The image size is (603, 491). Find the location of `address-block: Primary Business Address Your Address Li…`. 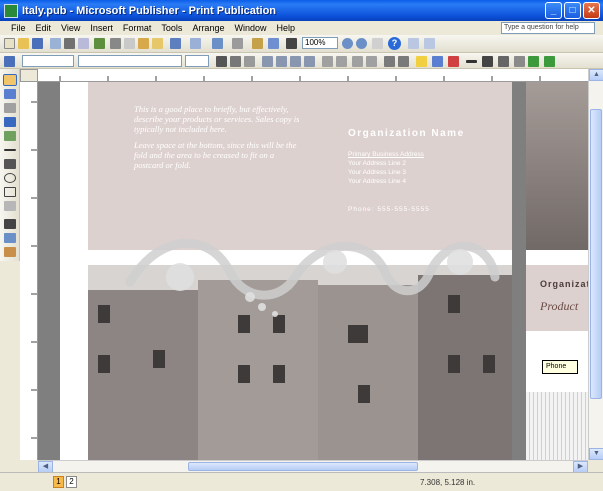

address-block: Primary Business Address Your Address Li… is located at coordinates (386, 168).